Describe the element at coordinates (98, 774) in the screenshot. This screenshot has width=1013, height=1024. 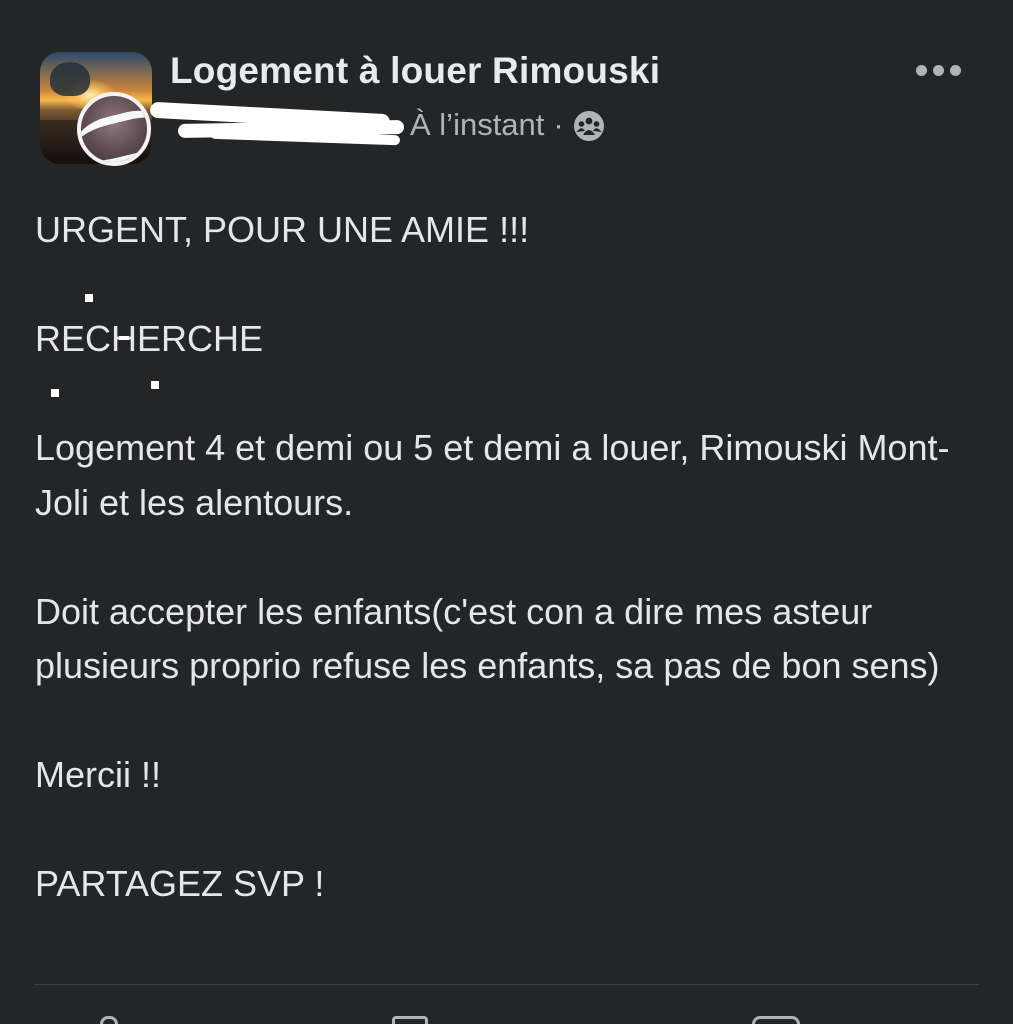
I see `post-line-mercii: Mercii !!` at that location.